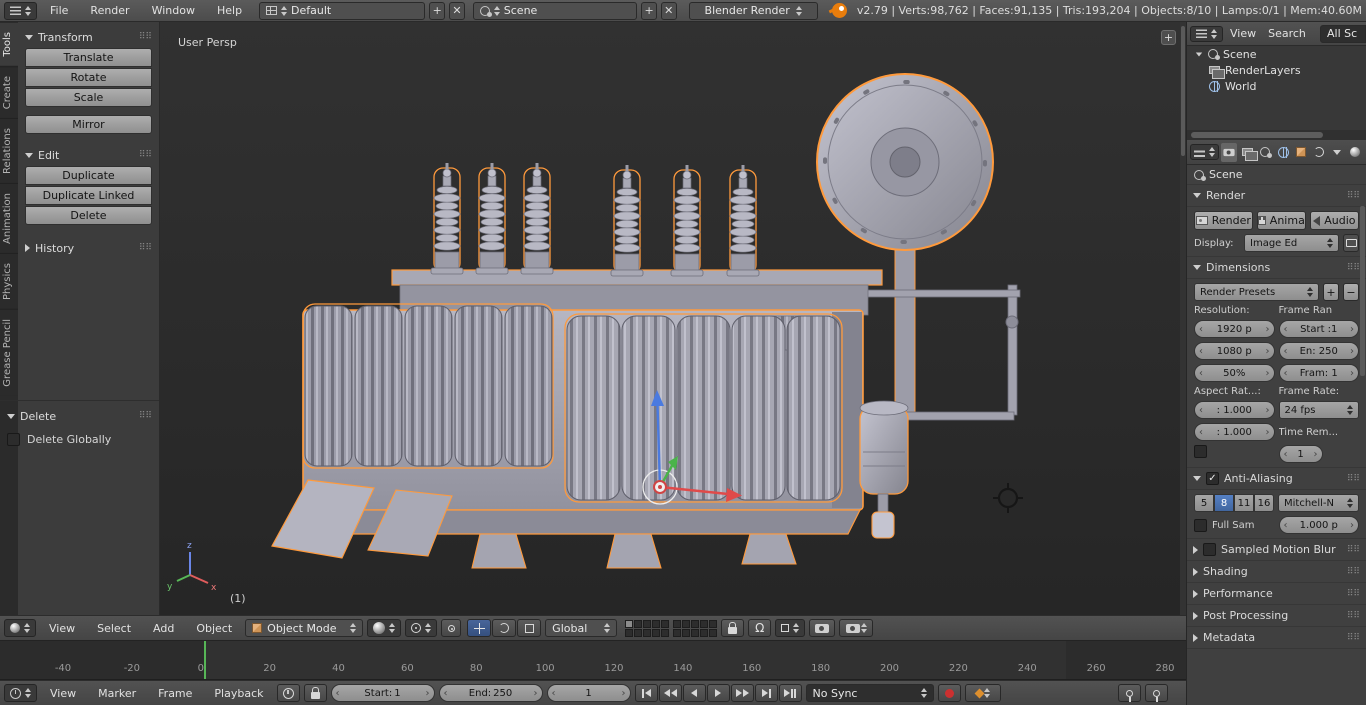 Image resolution: width=1366 pixels, height=705 pixels. I want to click on delete-keyframe-button, so click(1156, 693).